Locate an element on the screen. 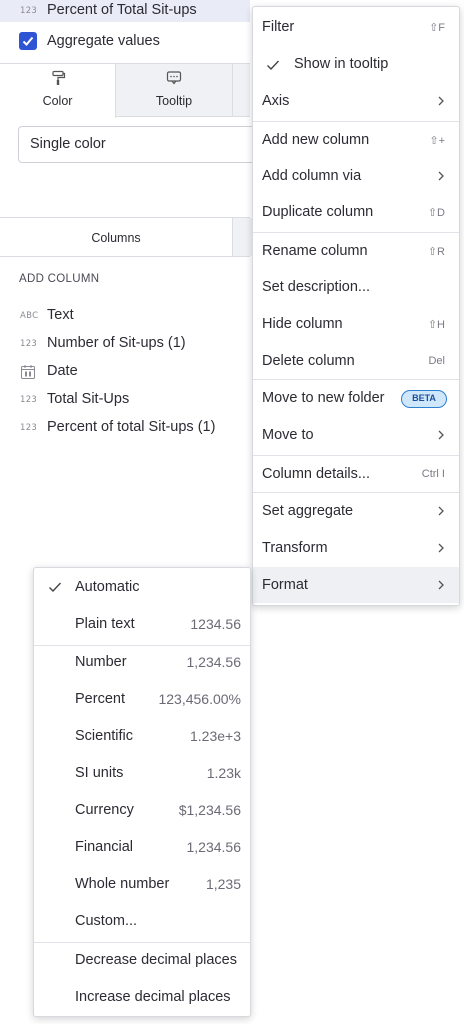 The height and width of the screenshot is (1024, 464). menu-item-label: Axis is located at coordinates (276, 101).